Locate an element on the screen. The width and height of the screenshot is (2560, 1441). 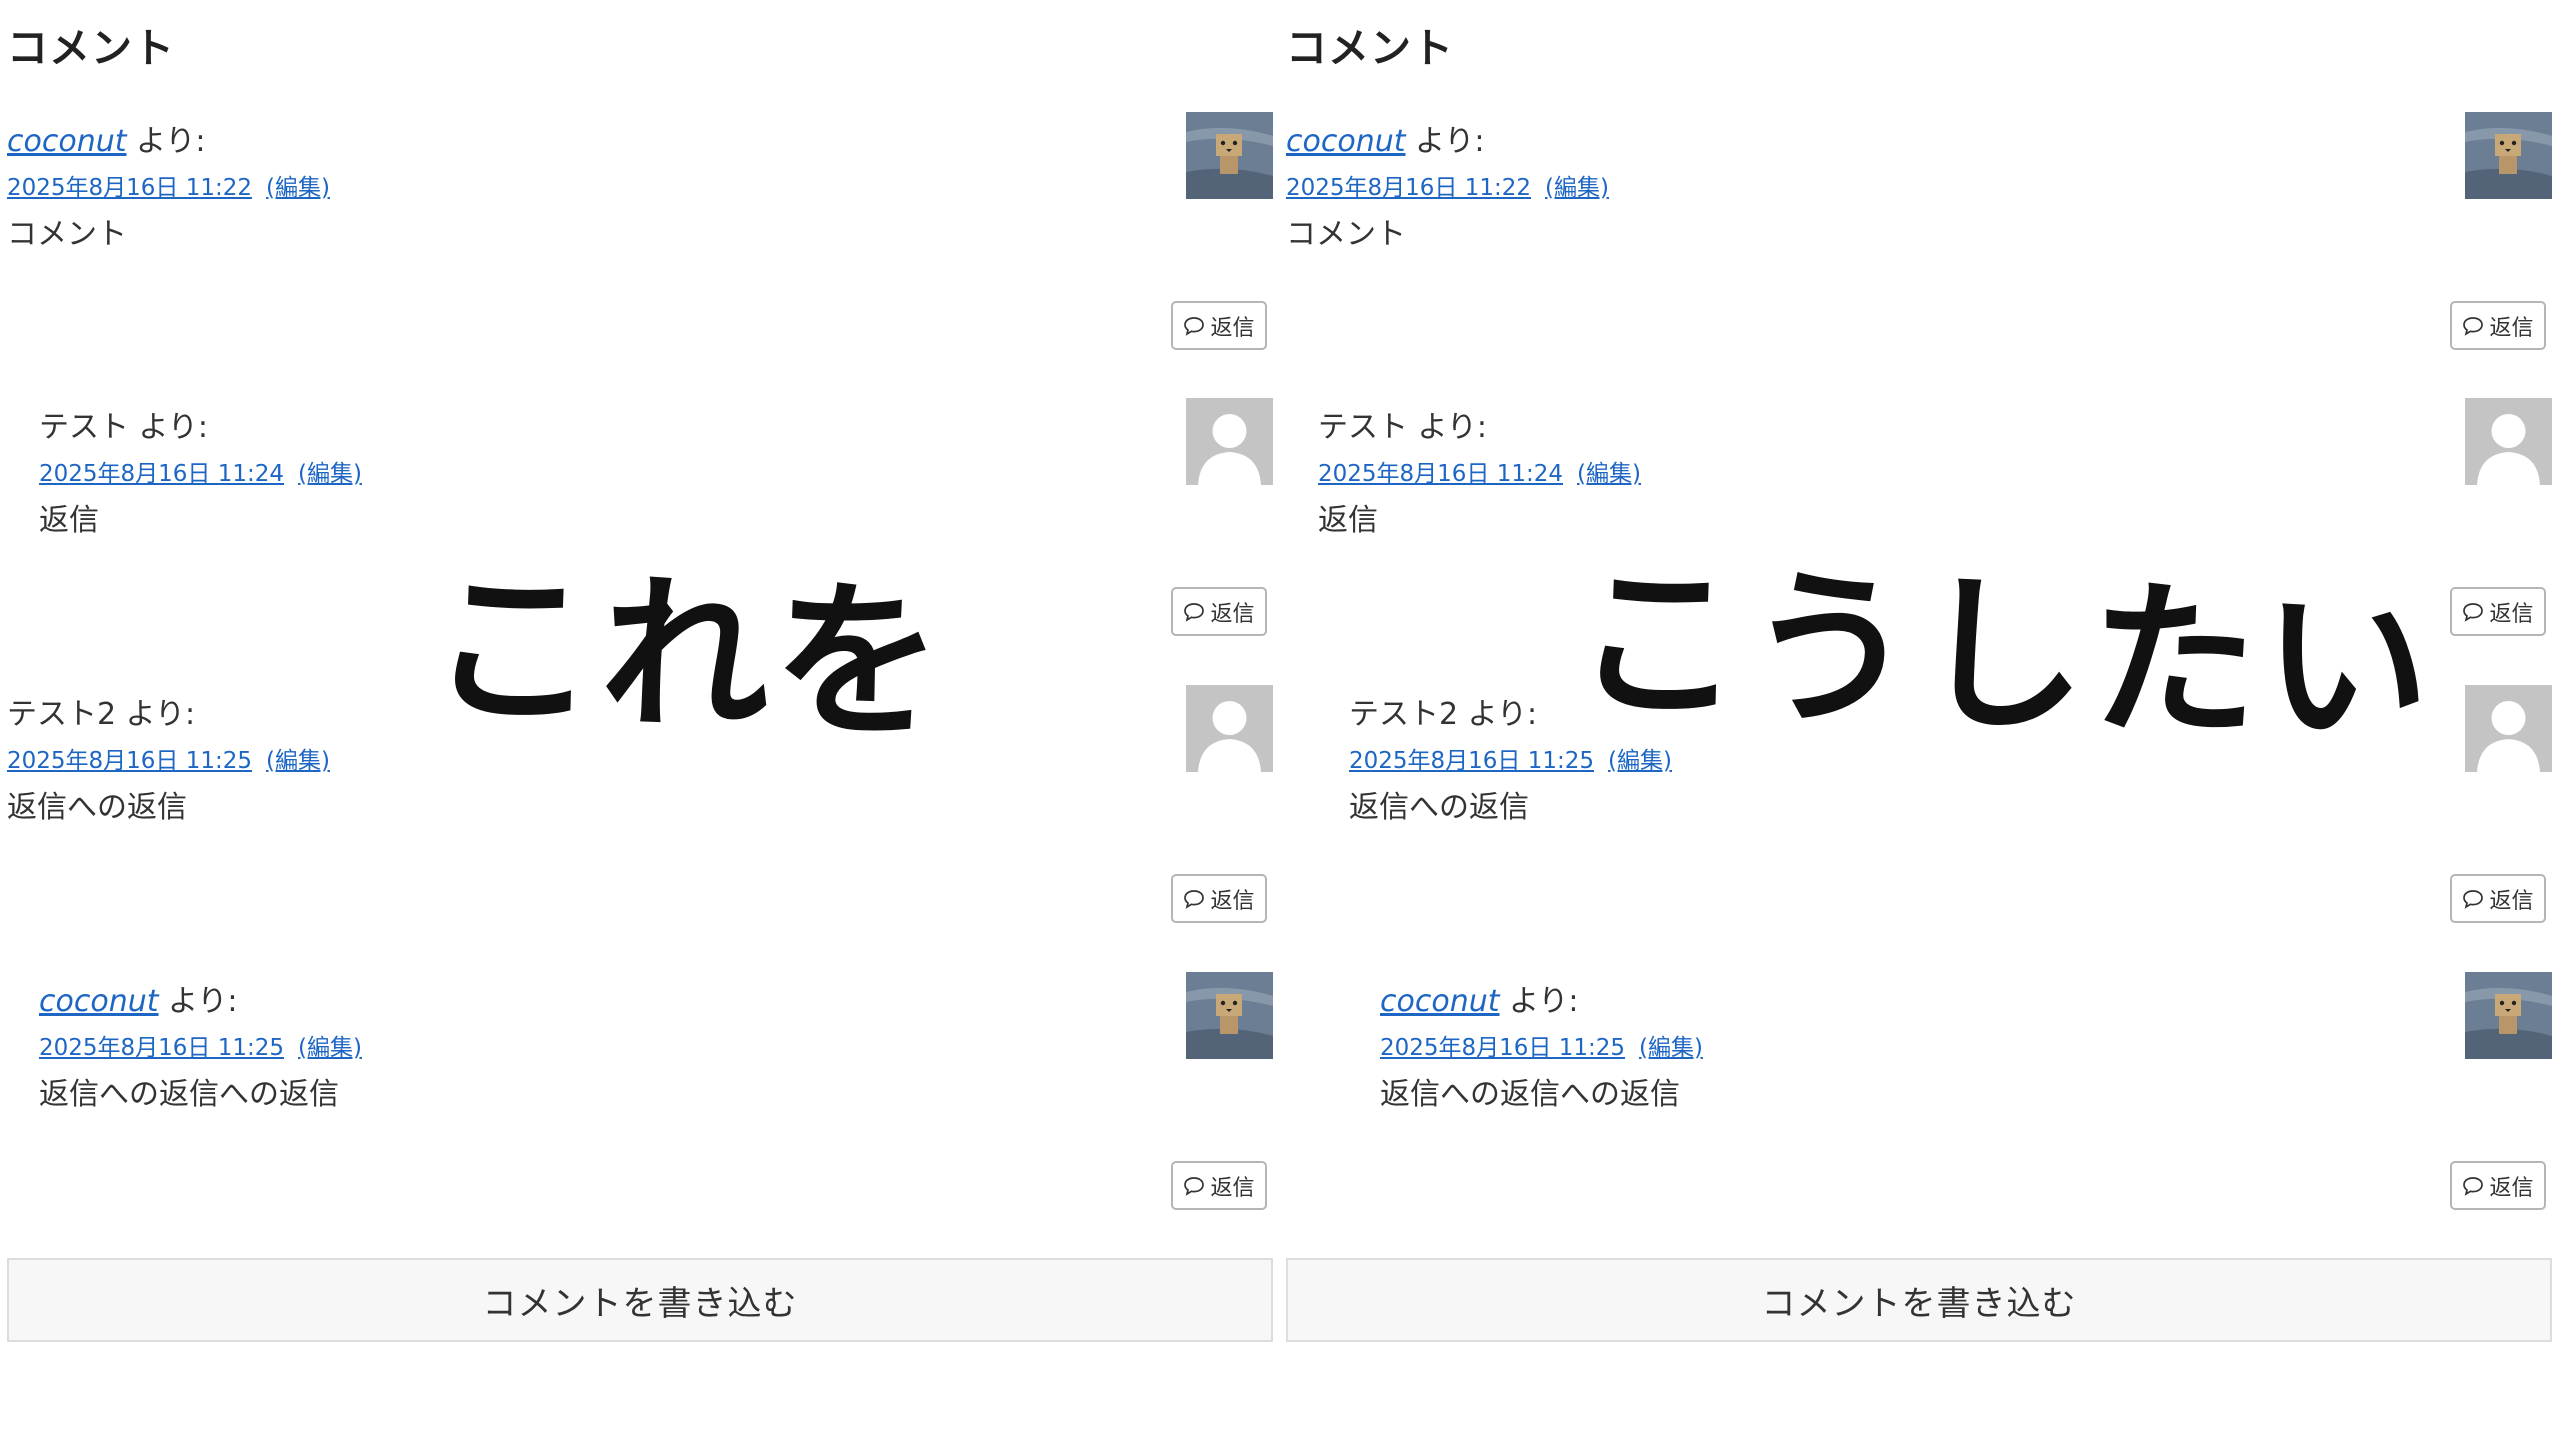
overlay-annotation-after: こうしたい is located at coordinates (2004, 656).